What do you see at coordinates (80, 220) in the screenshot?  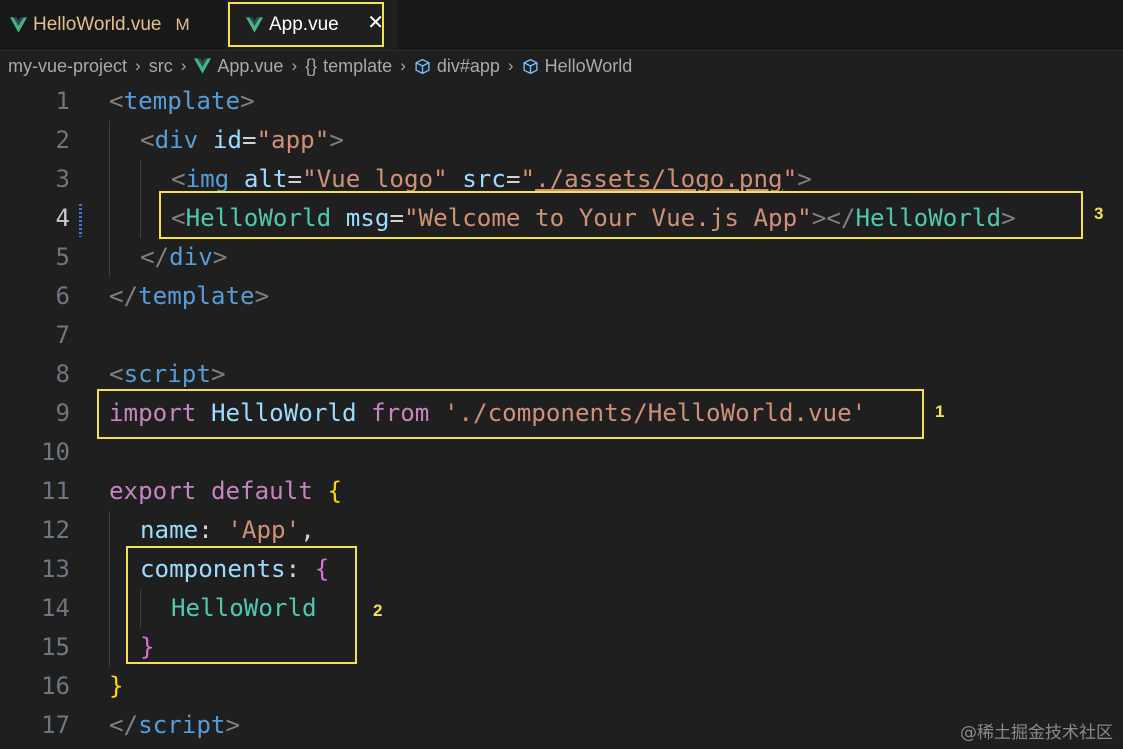 I see `modified-line-indicator` at bounding box center [80, 220].